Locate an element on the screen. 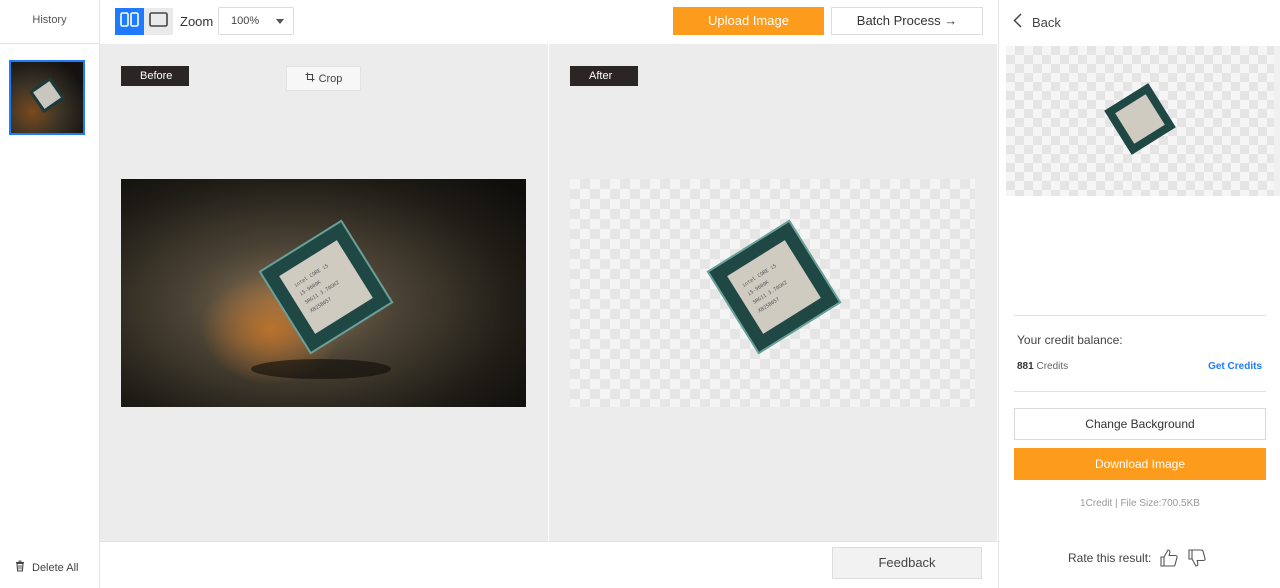  crop-label: Crop is located at coordinates (330, 78).